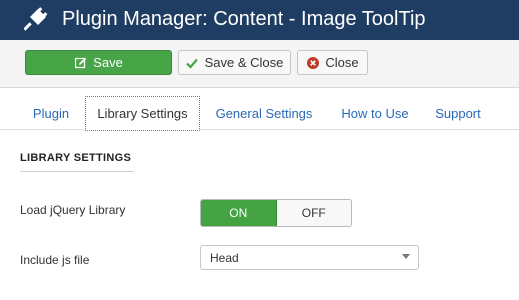  What do you see at coordinates (142, 113) in the screenshot?
I see `tab-library-settings: Library Settings` at bounding box center [142, 113].